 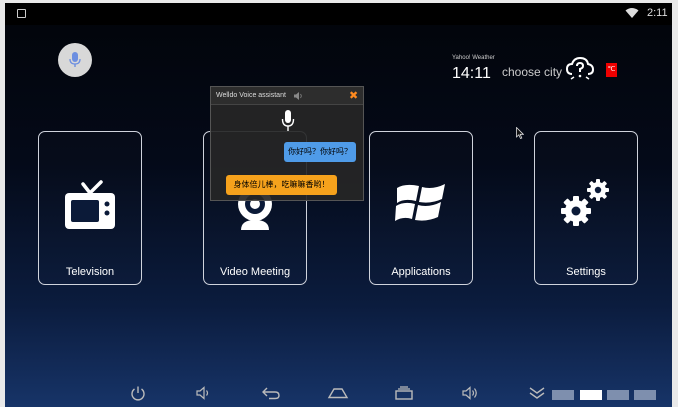 What do you see at coordinates (338, 14) in the screenshot?
I see `status-bar: 2:11` at bounding box center [338, 14].